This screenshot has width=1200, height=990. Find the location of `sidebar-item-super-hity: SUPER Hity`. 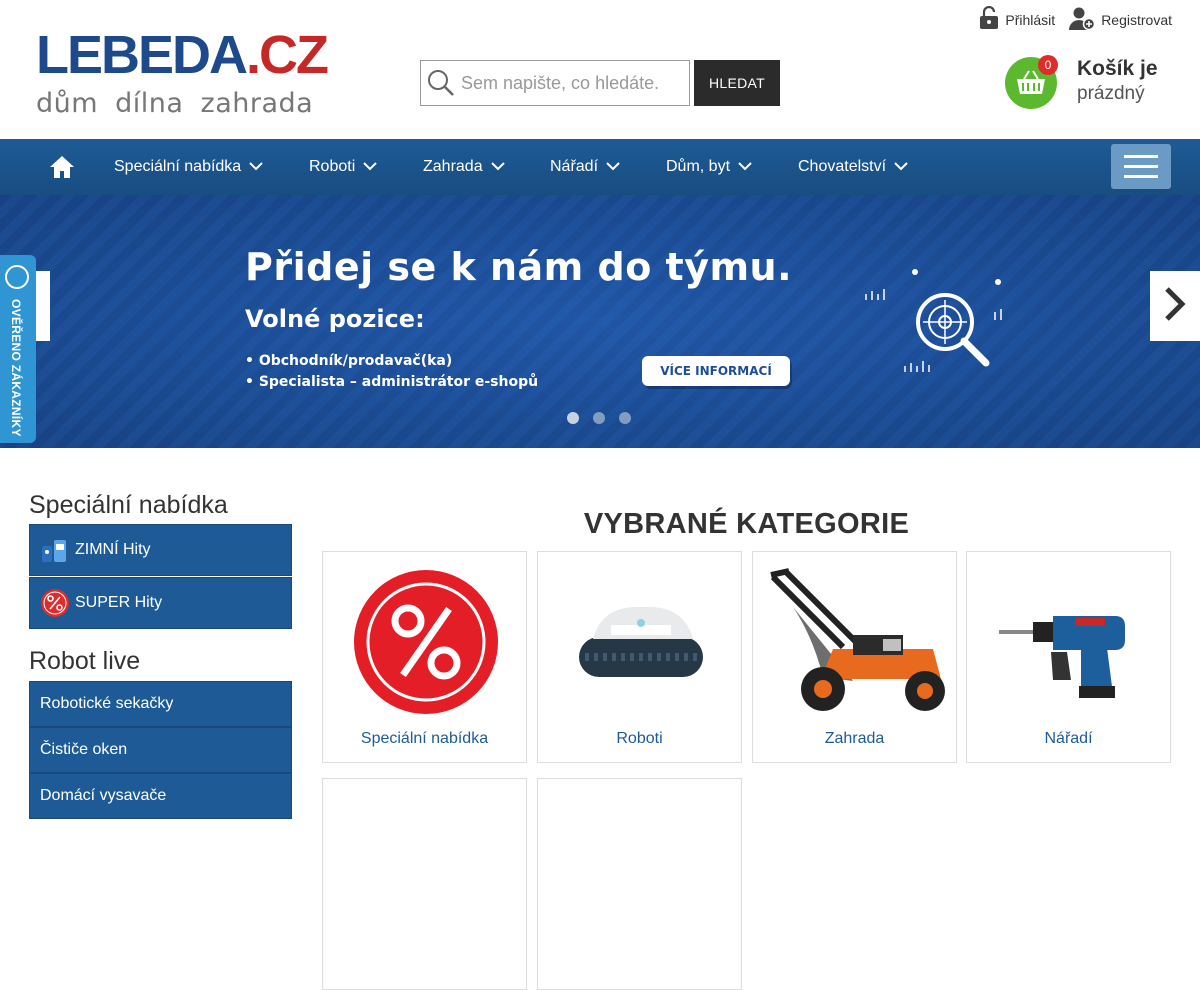

sidebar-item-super-hity: SUPER Hity is located at coordinates (160, 603).